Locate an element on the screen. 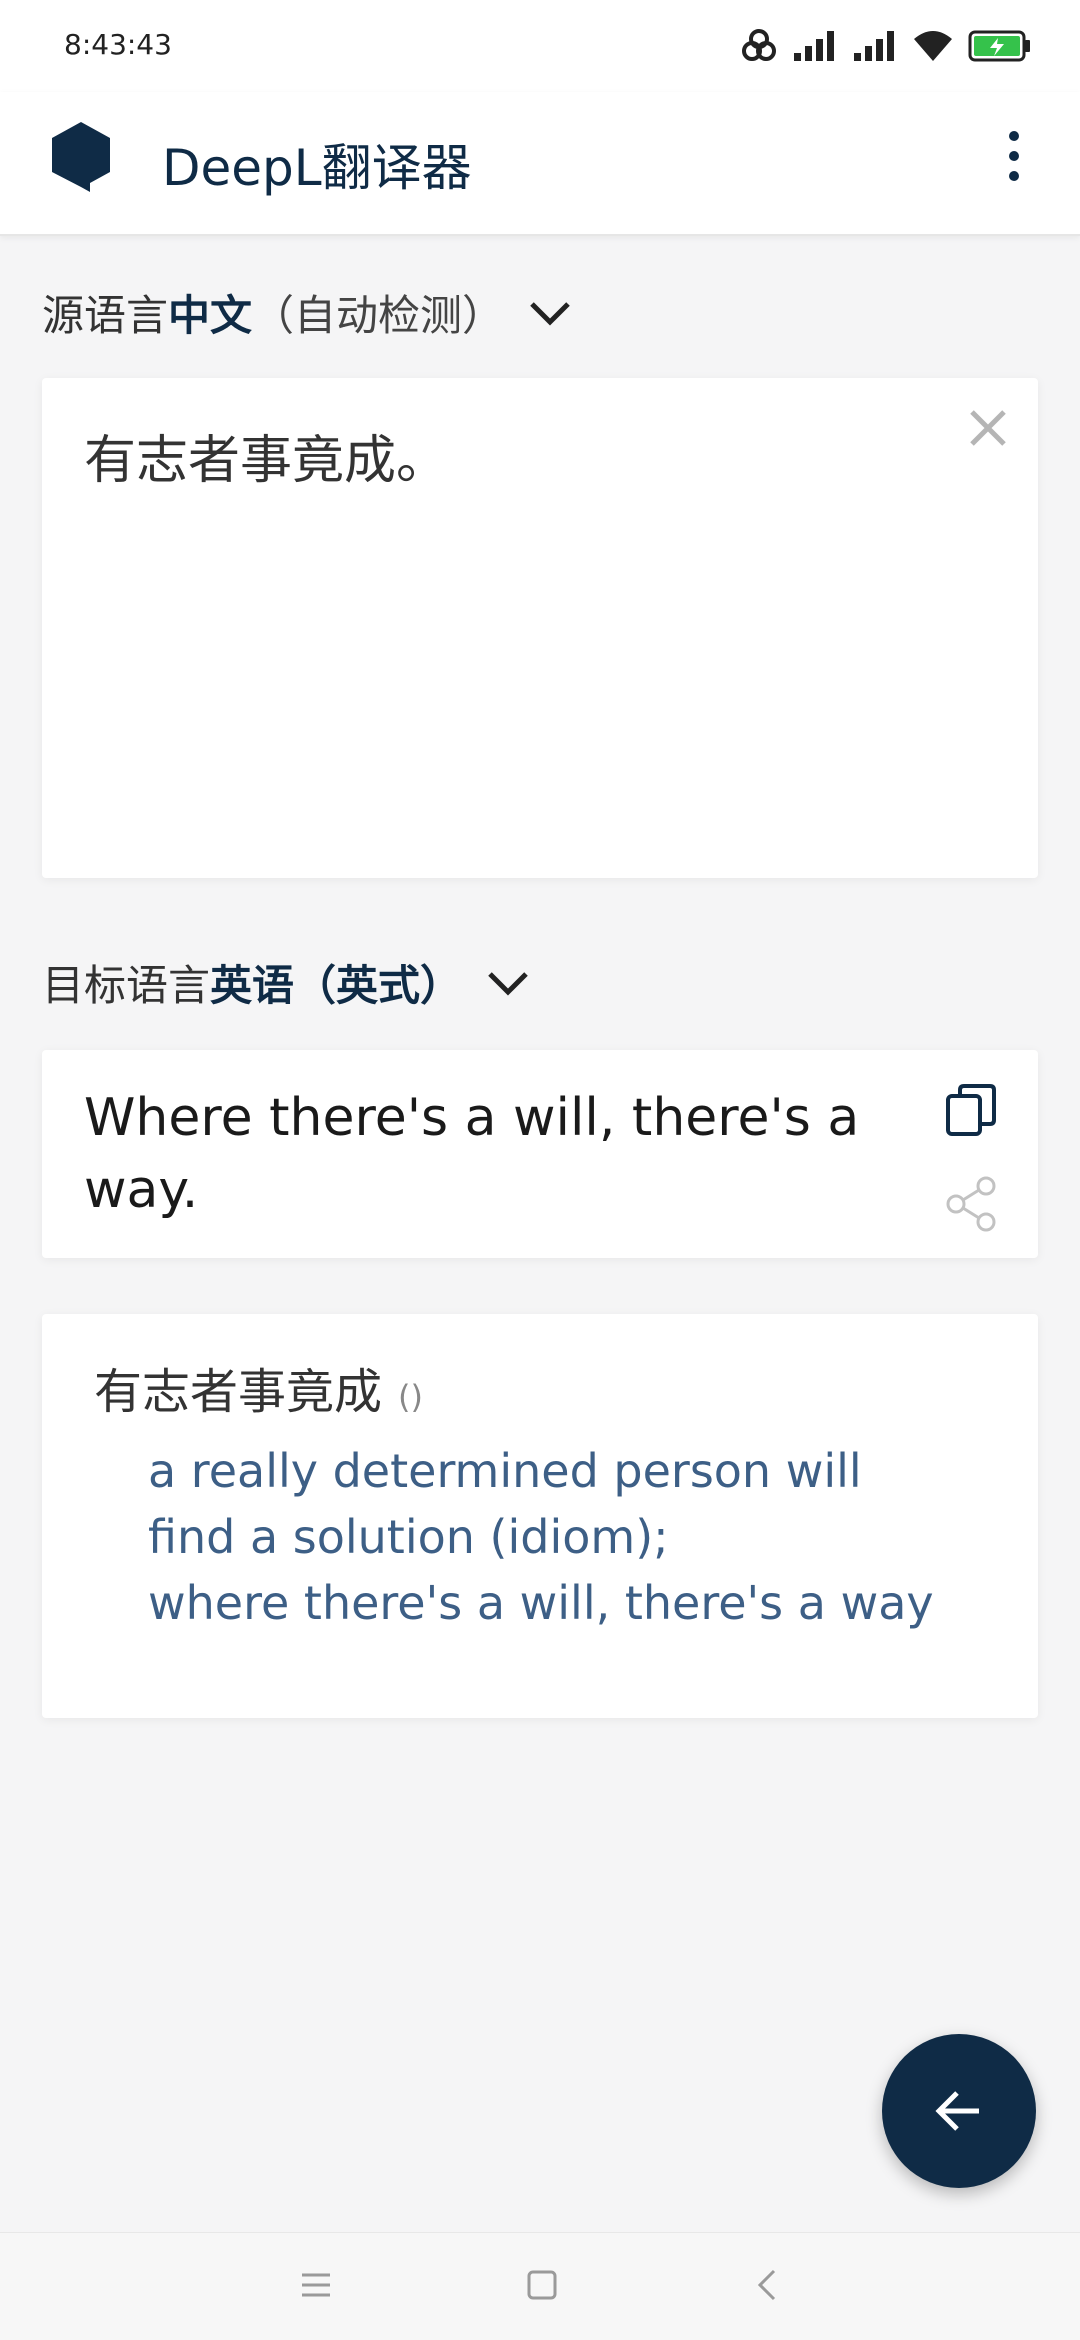  definition-line: a really determined person will is located at coordinates (505, 1471).